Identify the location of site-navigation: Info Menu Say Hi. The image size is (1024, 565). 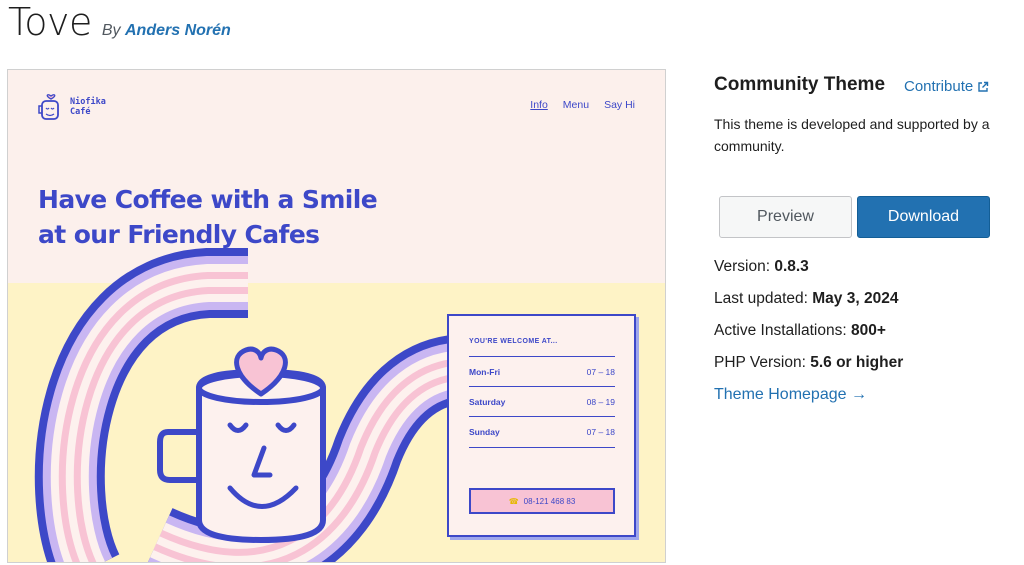
(582, 105).